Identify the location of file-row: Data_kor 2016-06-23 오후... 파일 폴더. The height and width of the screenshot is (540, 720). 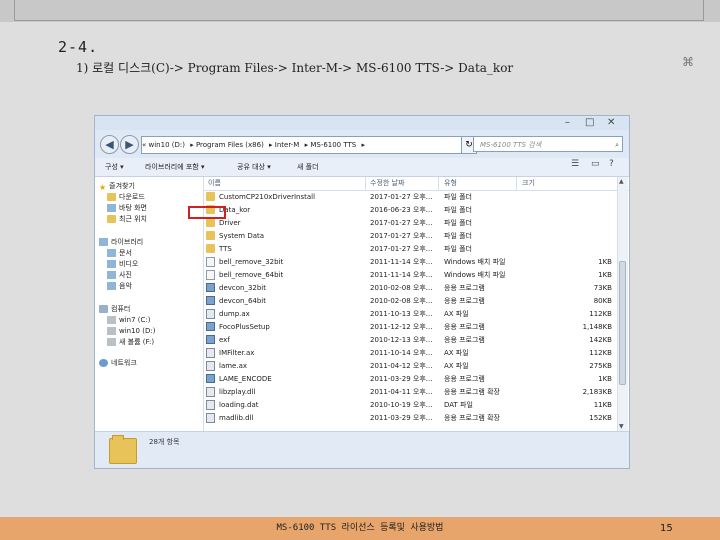
(410, 210).